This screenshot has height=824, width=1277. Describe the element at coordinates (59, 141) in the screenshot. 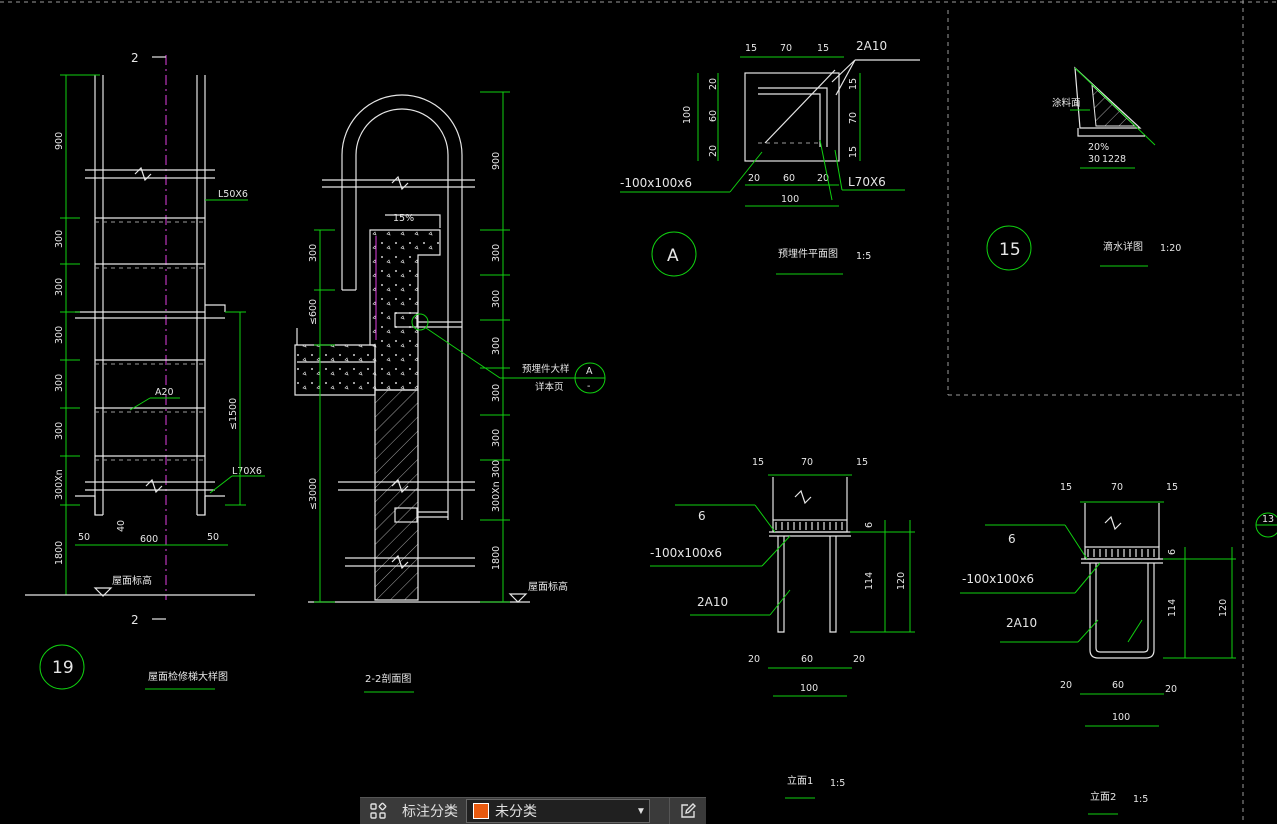

I see `det19-dim-left-0: 900` at that location.